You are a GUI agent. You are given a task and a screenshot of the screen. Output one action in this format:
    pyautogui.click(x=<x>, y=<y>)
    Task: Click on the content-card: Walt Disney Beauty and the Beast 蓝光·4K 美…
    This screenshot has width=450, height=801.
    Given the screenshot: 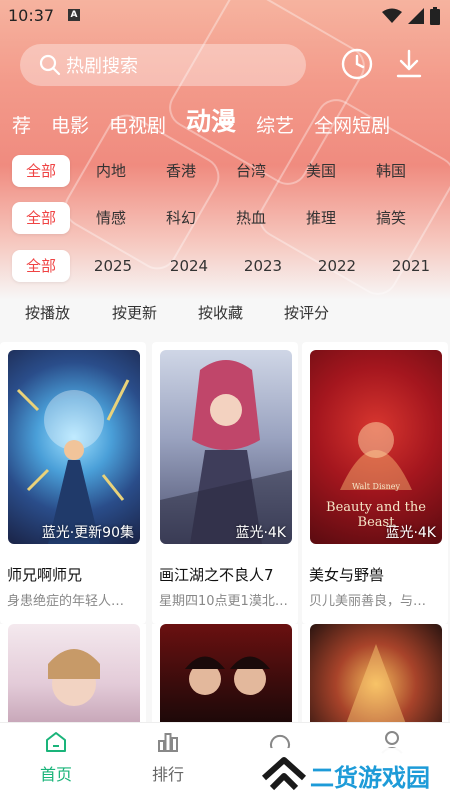 What is the action you would take?
    pyautogui.click(x=375, y=483)
    